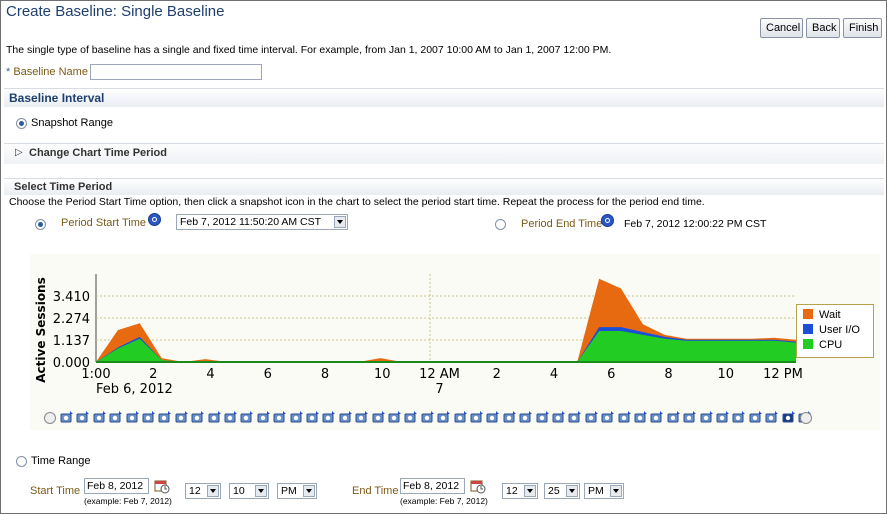  What do you see at coordinates (375, 491) in the screenshot?
I see `end-time-label: End Time` at bounding box center [375, 491].